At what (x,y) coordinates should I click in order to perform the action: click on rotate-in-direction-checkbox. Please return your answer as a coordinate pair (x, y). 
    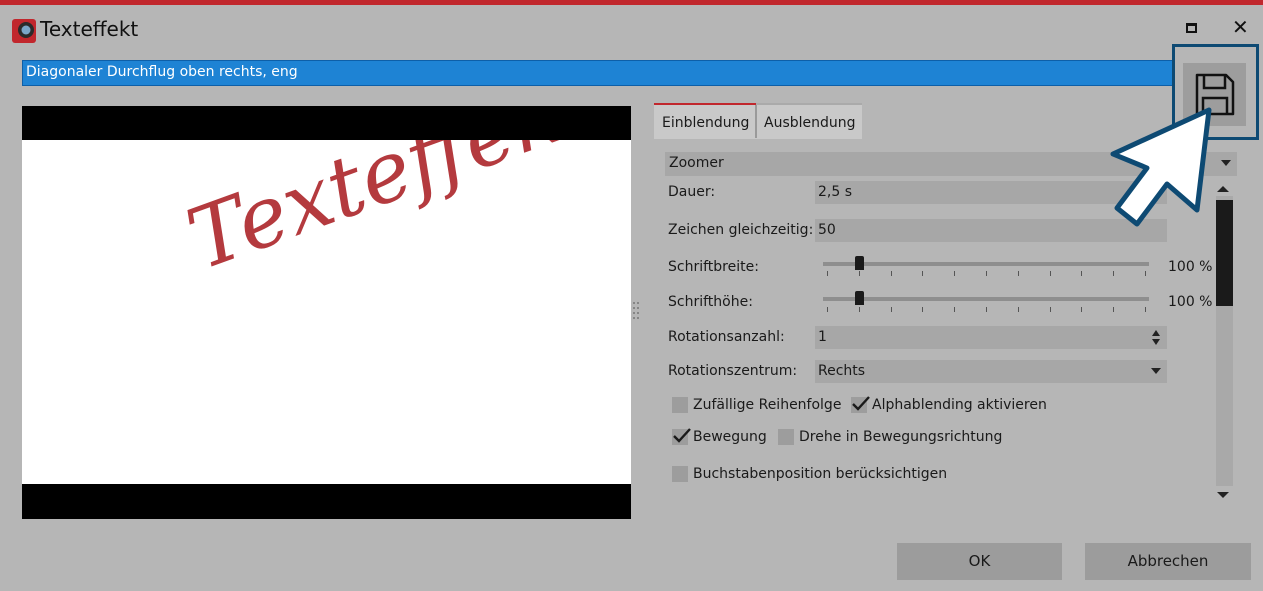
    Looking at the image, I should click on (786, 437).